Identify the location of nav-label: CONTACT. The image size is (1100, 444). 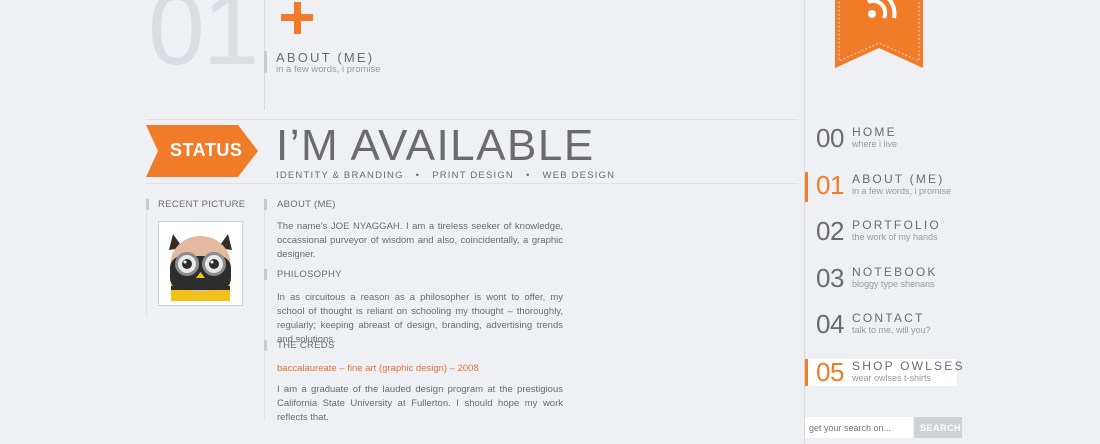
(888, 318).